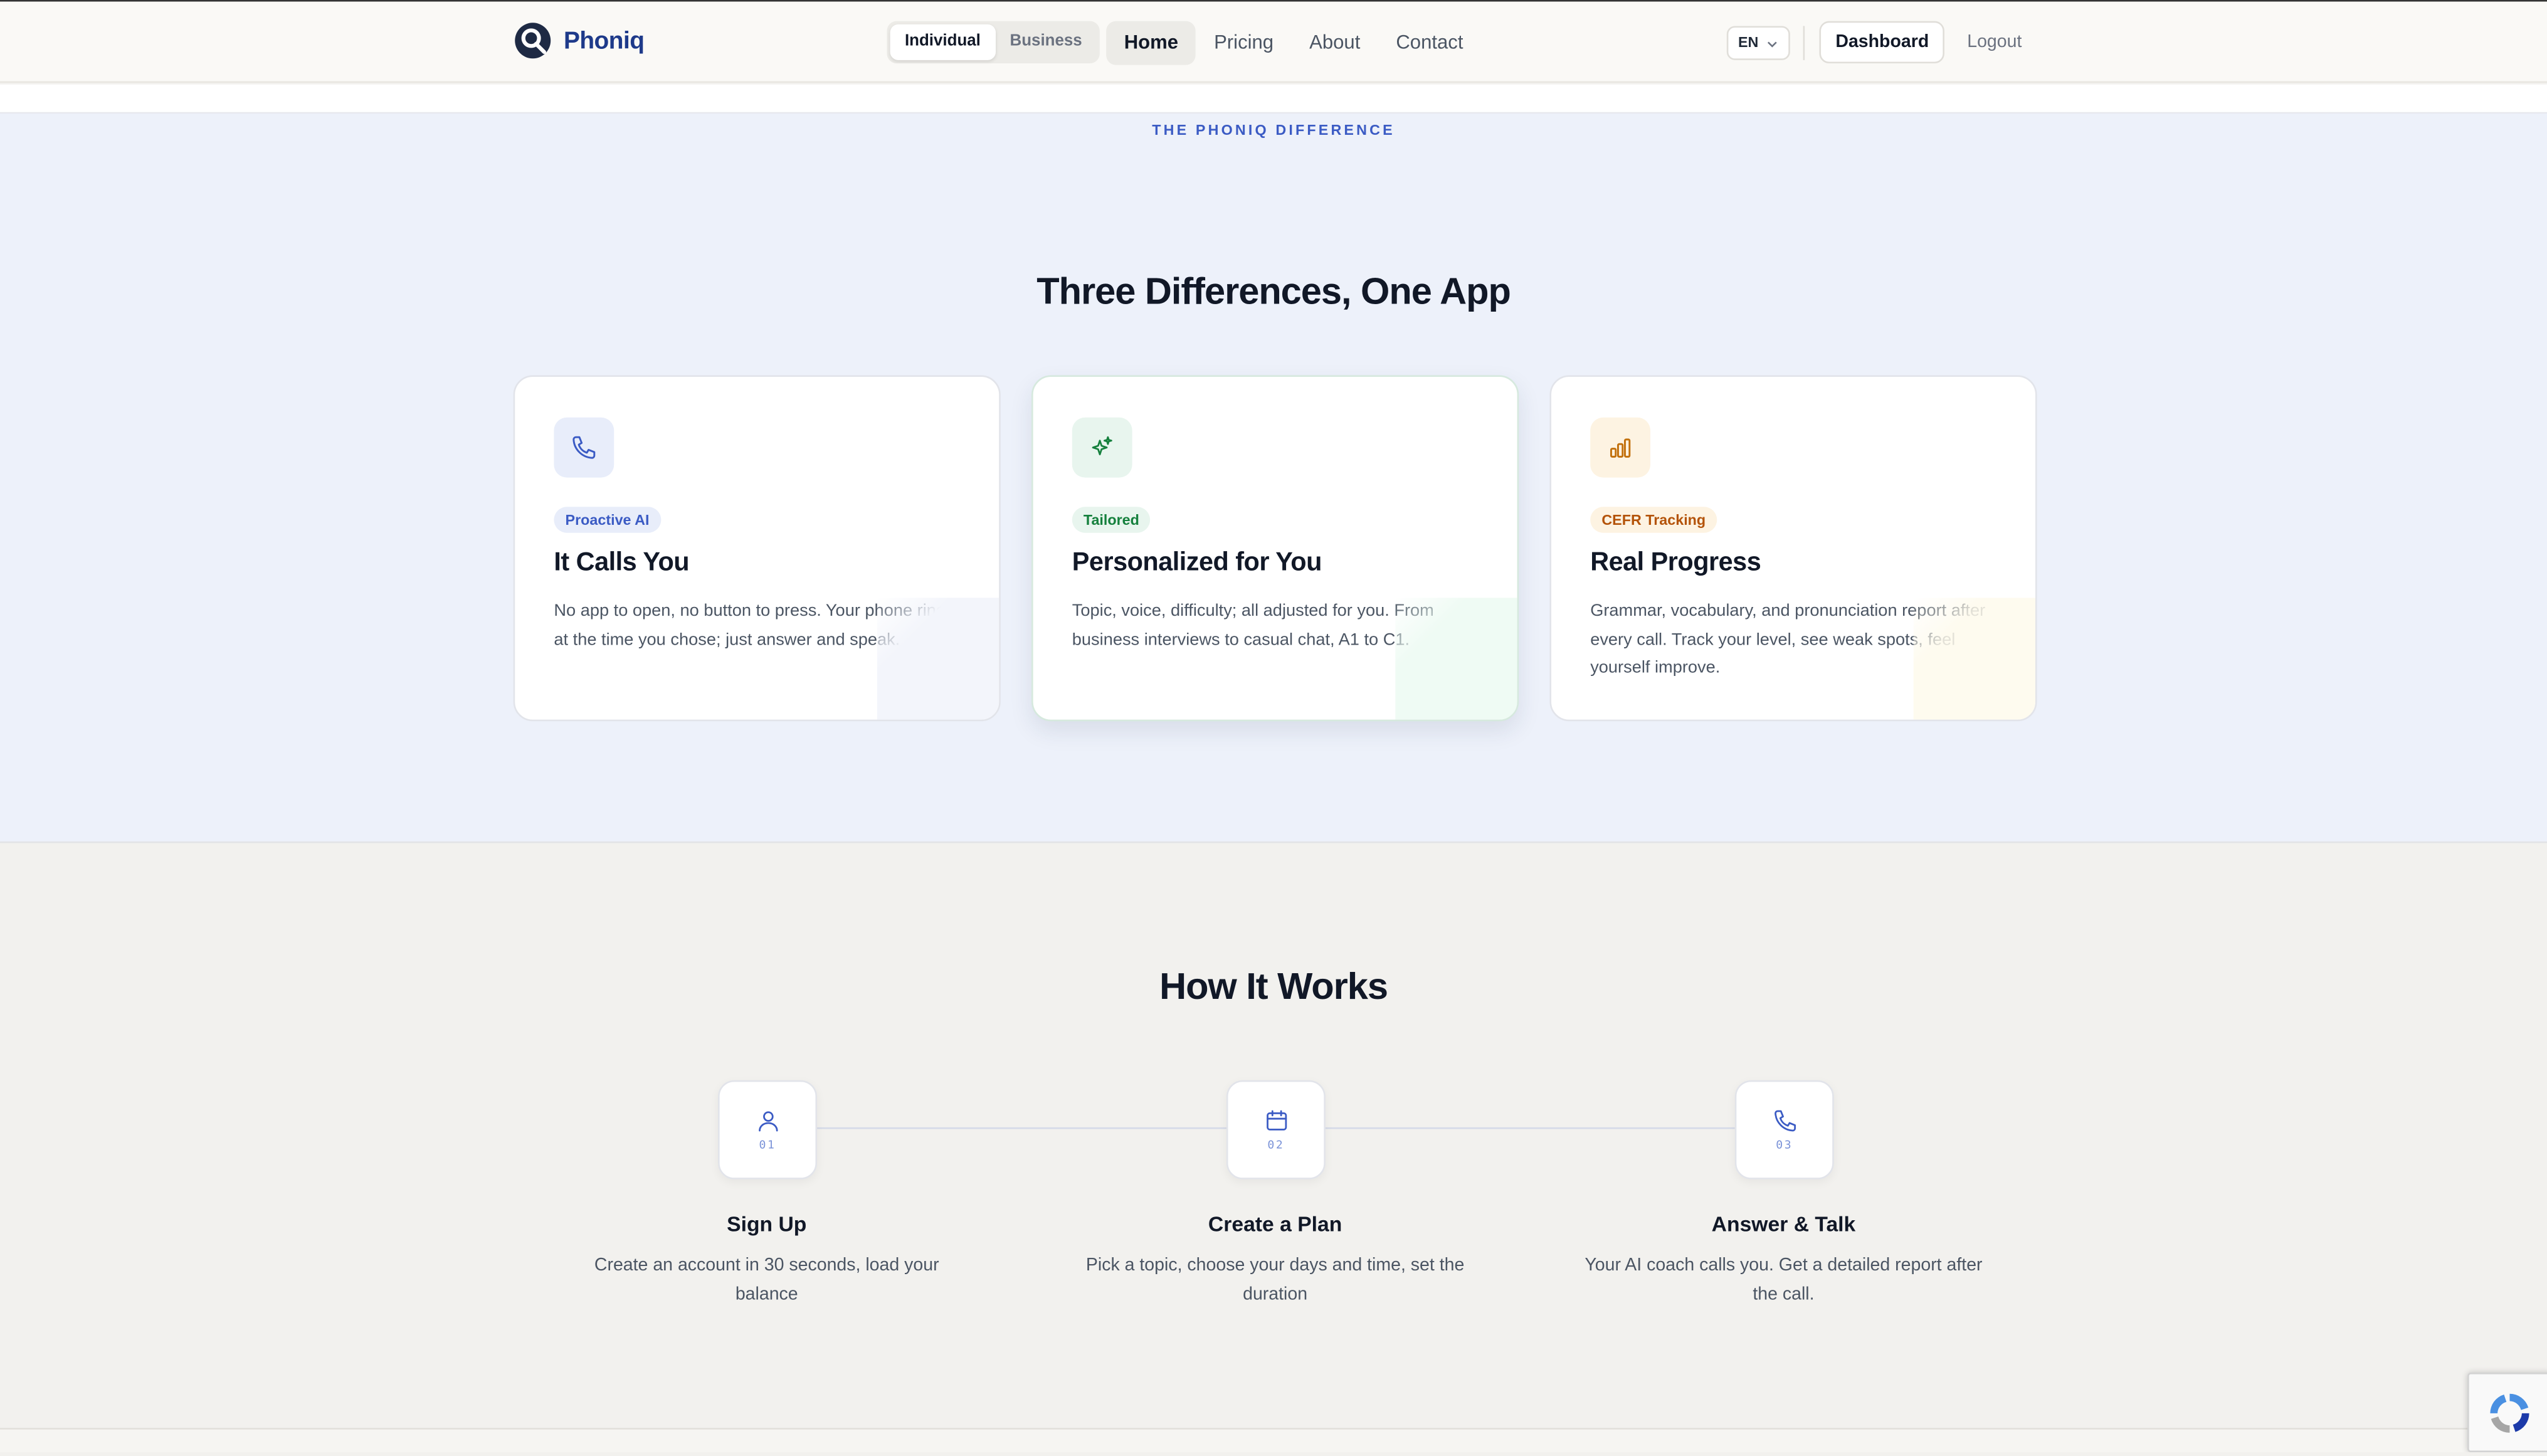  I want to click on language-value: EN, so click(1748, 43).